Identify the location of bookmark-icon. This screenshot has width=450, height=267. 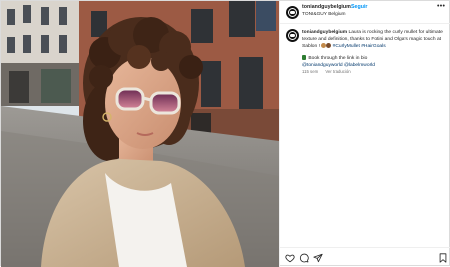
(443, 258).